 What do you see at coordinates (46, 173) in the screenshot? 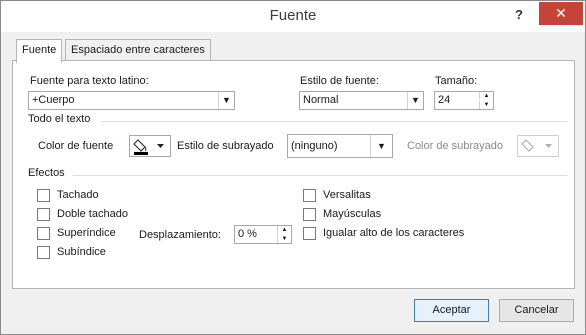
I see `section-effects: Efectos` at bounding box center [46, 173].